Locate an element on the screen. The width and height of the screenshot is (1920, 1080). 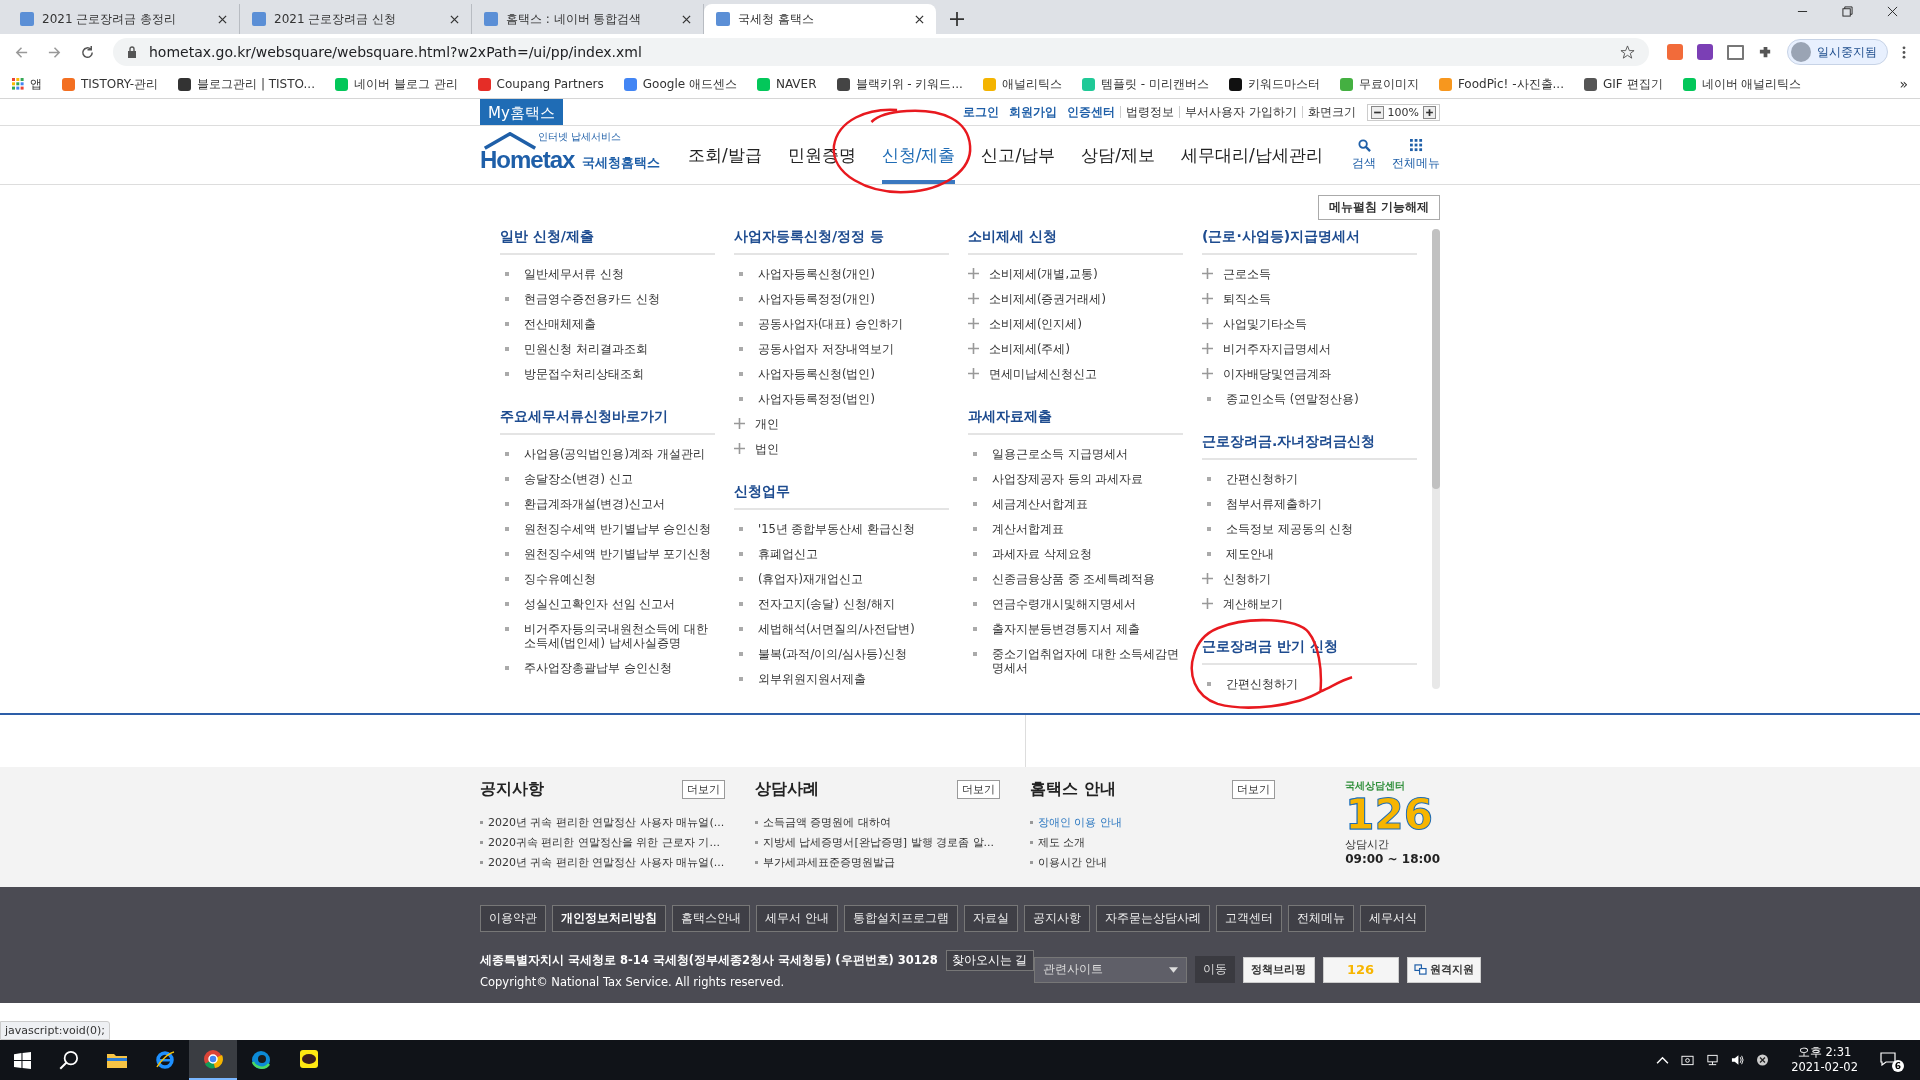
menu-item: 사업및기타소득 is located at coordinates (1309, 323).